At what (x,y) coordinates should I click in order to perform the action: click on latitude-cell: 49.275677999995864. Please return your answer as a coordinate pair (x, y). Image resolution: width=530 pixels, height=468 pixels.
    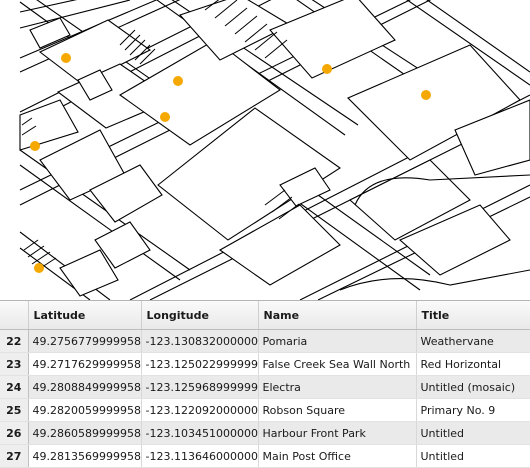
    Looking at the image, I should click on (85, 341).